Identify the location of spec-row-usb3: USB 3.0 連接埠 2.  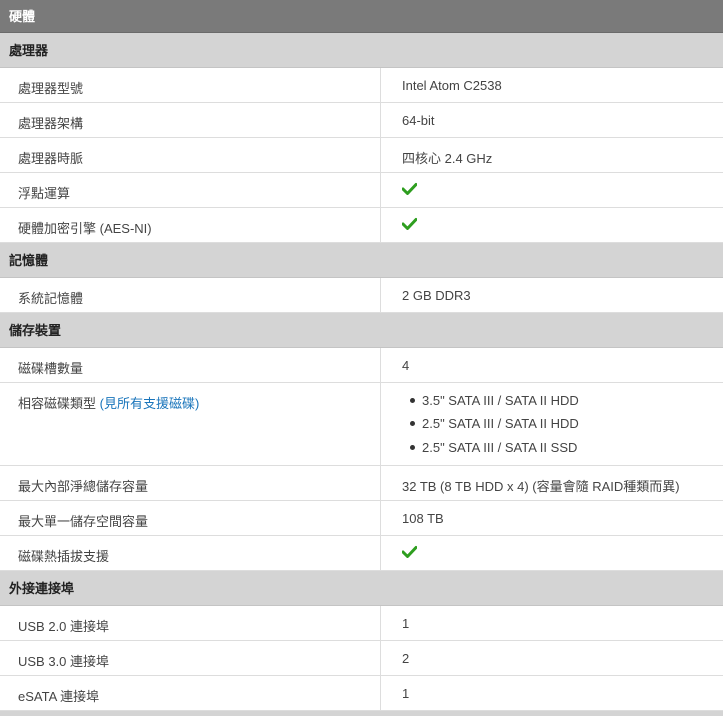
(361, 658).